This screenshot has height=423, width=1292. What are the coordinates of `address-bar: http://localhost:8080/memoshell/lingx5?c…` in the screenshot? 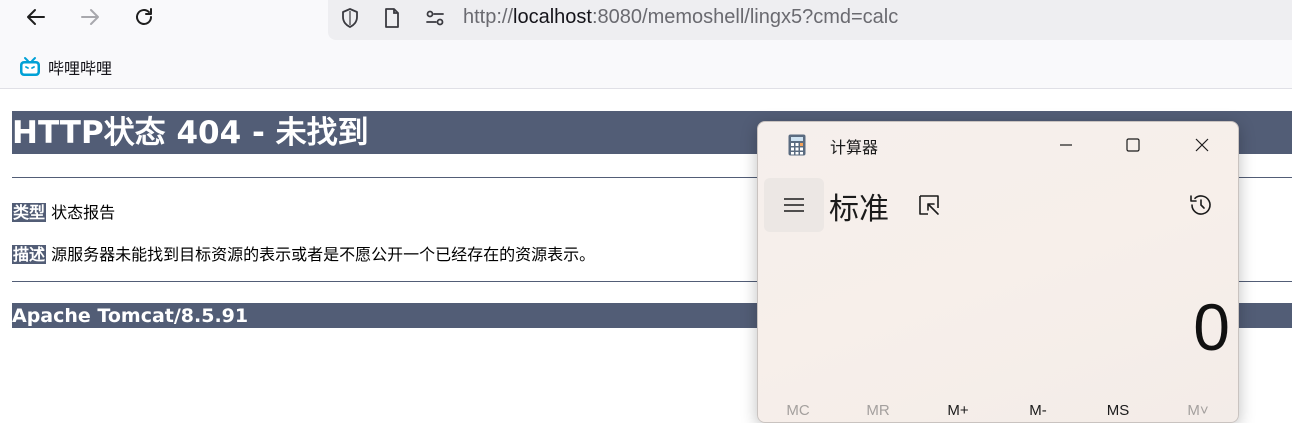 It's located at (810, 20).